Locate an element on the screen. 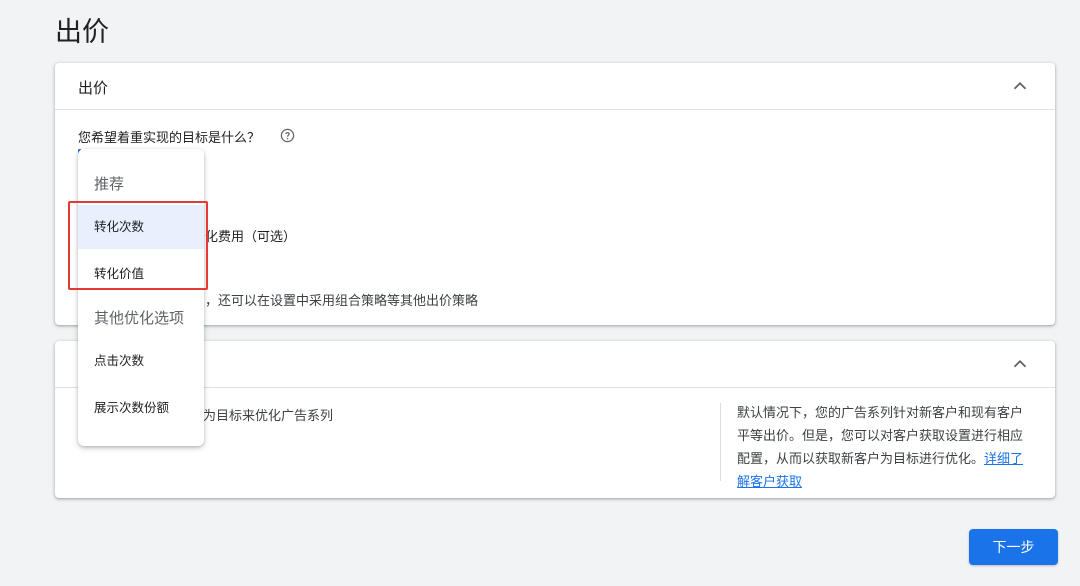  menu-item-conversion-value: 转化价值 is located at coordinates (141, 274).